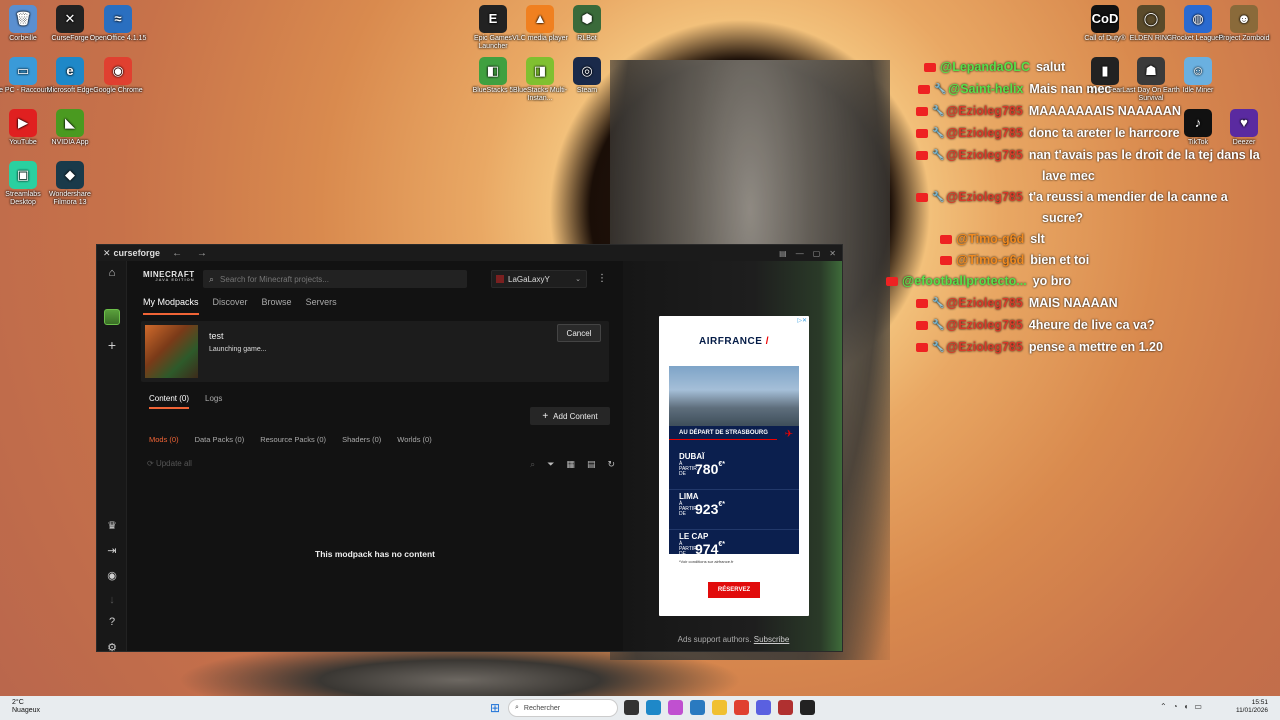  What do you see at coordinates (164, 439) in the screenshot?
I see `filter-tab: Mods (0)` at bounding box center [164, 439].